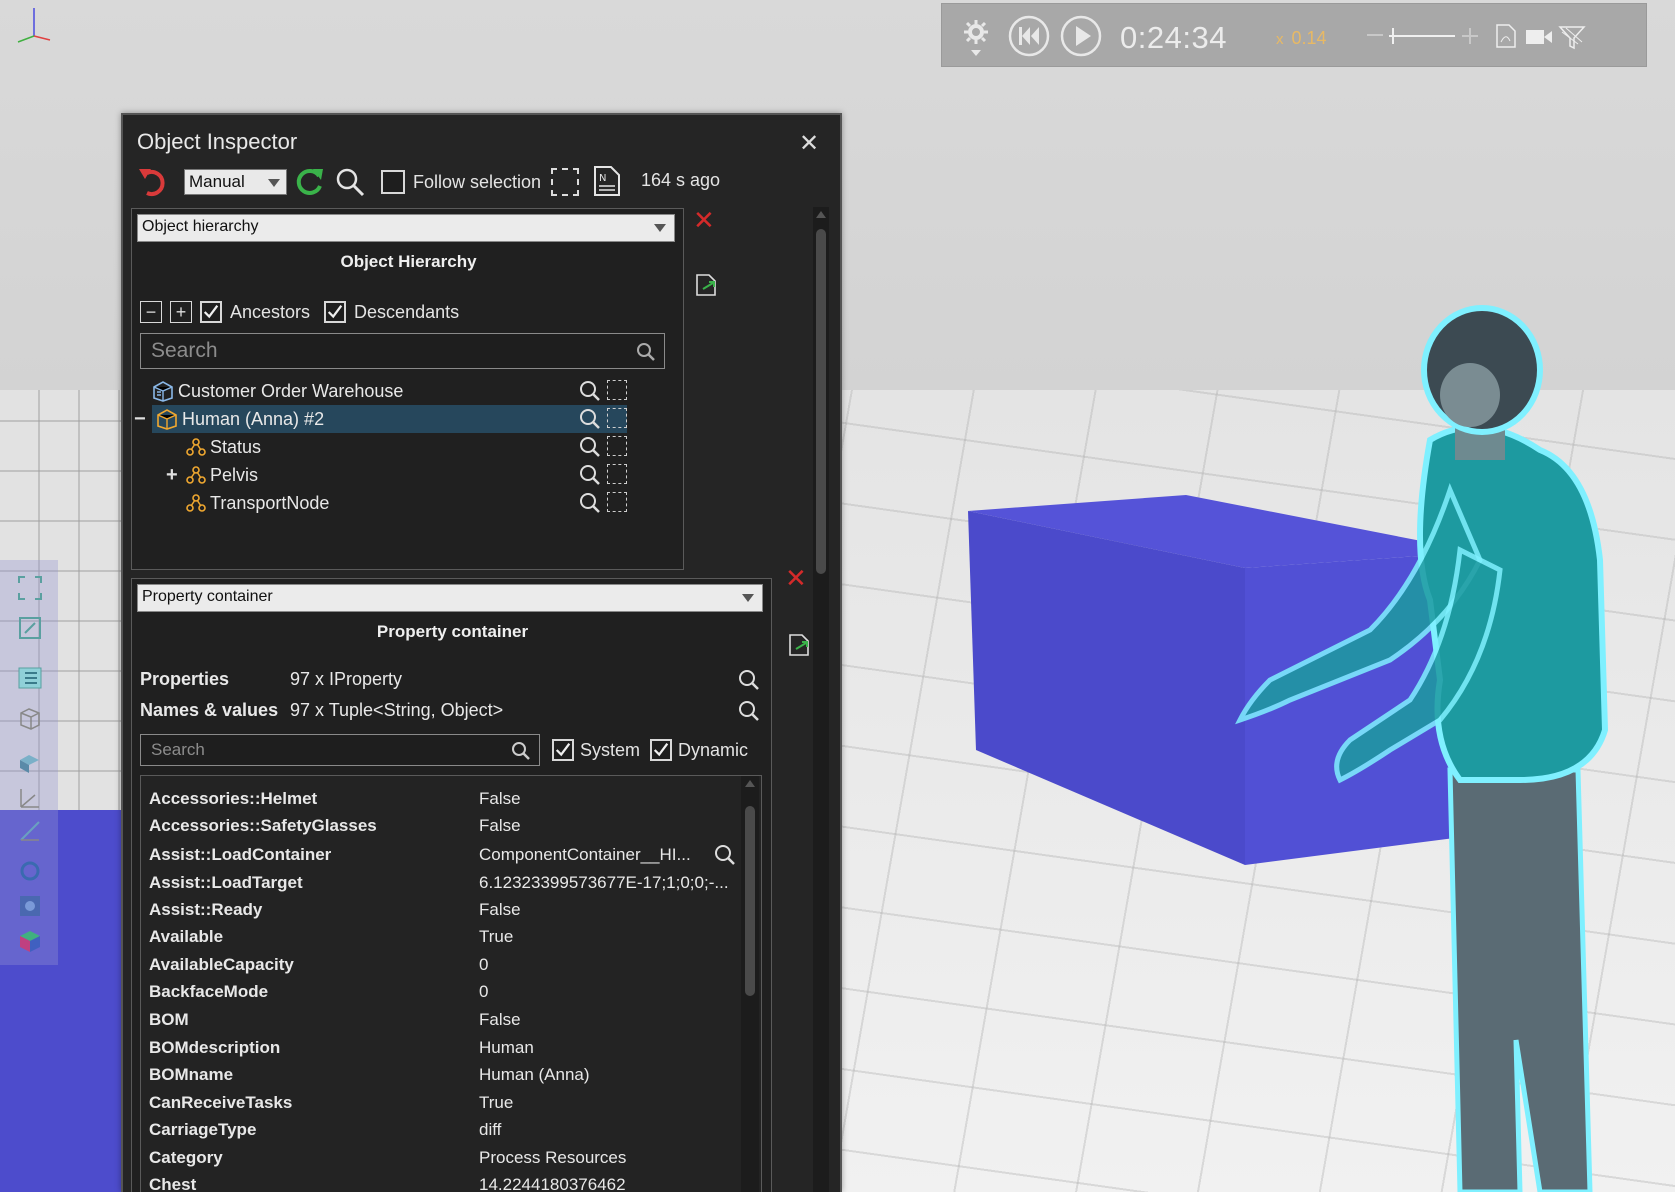  I want to click on node-icon, so click(195, 447).